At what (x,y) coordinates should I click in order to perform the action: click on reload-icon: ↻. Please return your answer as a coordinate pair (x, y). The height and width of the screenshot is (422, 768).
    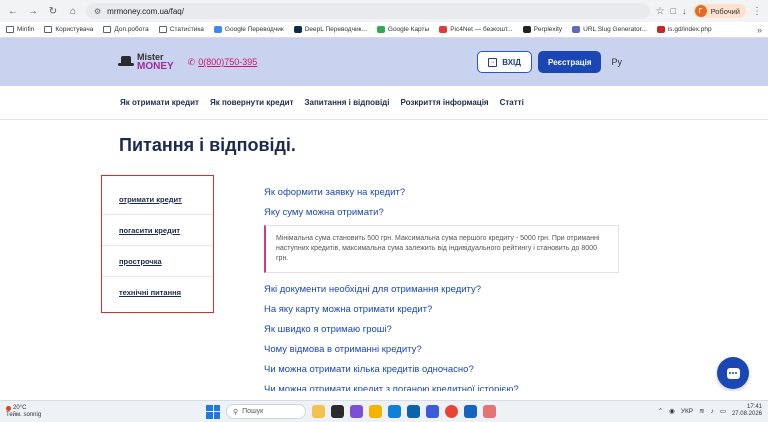
    Looking at the image, I should click on (53, 11).